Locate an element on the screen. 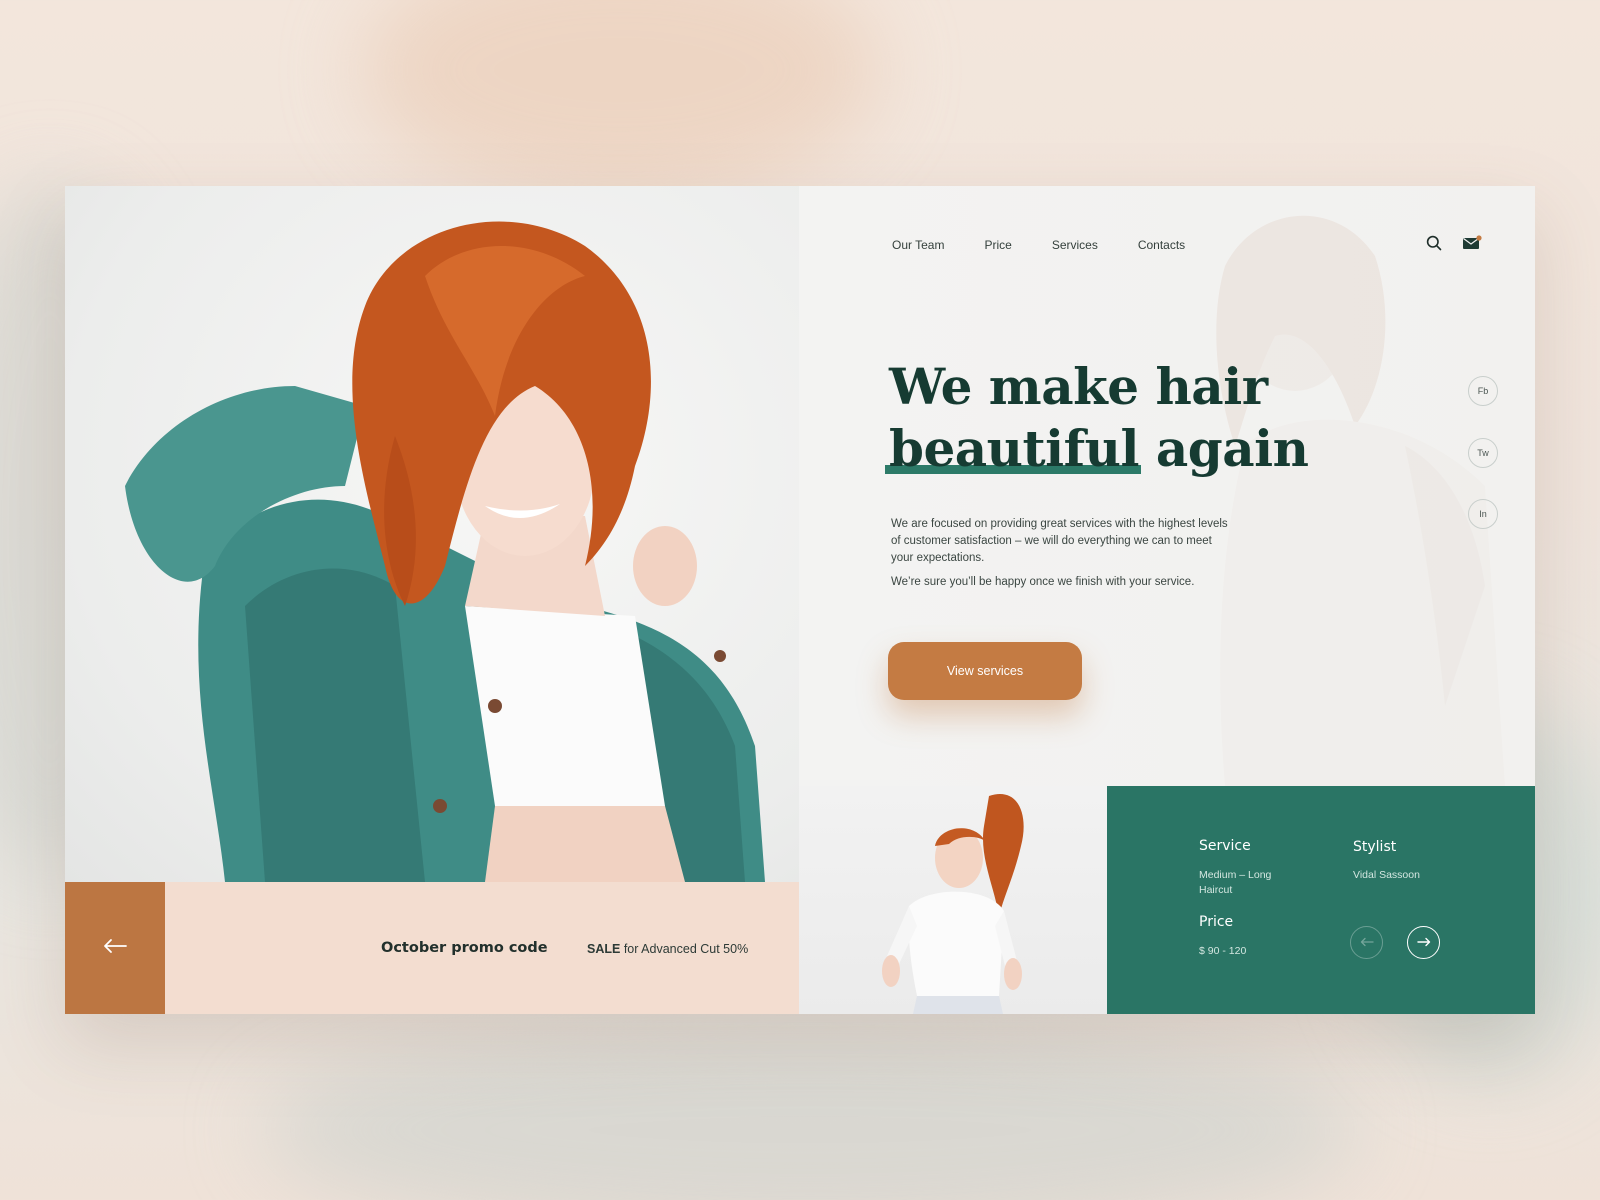  mail-icon is located at coordinates (1472, 245).